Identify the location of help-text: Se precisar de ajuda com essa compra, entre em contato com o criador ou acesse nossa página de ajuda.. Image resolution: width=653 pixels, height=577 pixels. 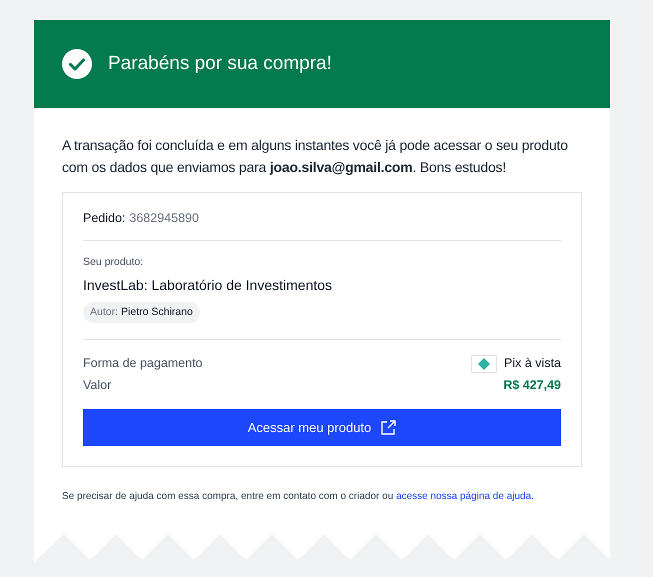
(298, 497).